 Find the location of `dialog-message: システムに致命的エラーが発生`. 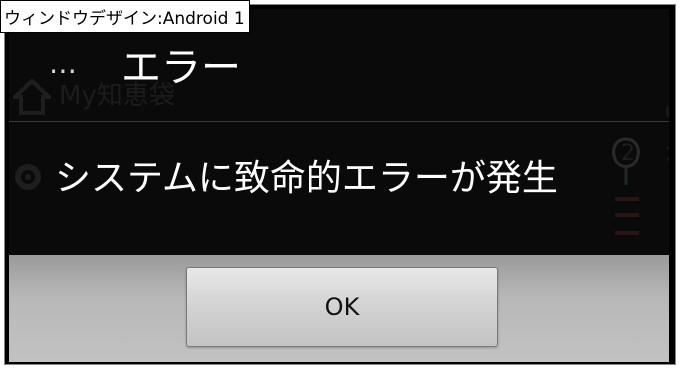

dialog-message: システムに致命的エラーが発生 is located at coordinates (306, 178).